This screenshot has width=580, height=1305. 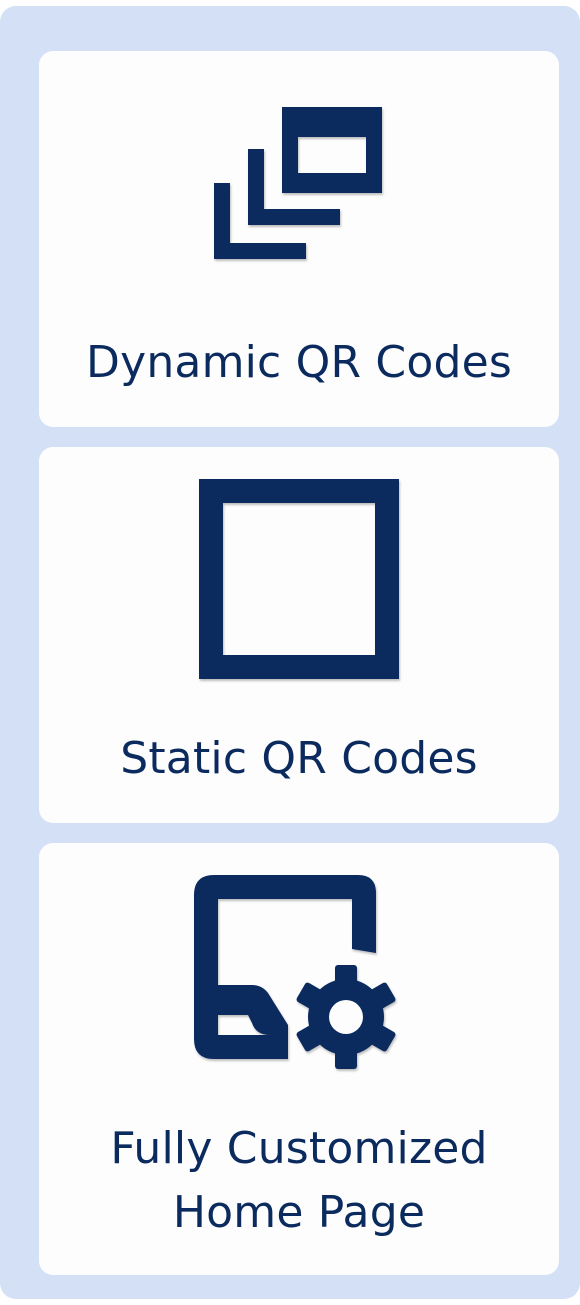 What do you see at coordinates (299, 362) in the screenshot?
I see `feature-label: Dynamic QR Codes` at bounding box center [299, 362].